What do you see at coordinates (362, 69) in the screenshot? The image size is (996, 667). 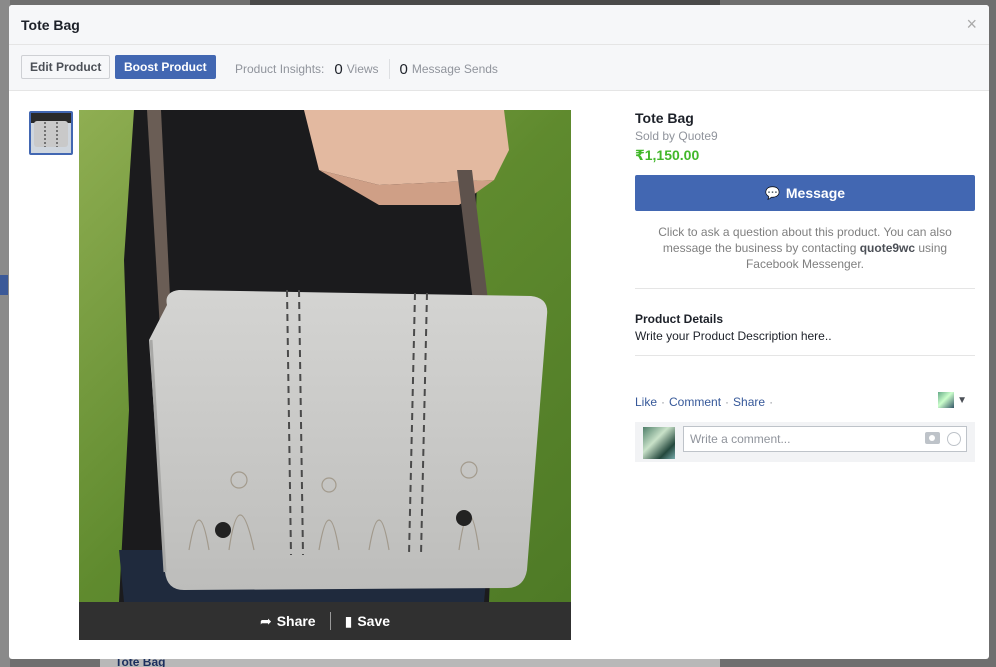 I see `views-label: Views` at bounding box center [362, 69].